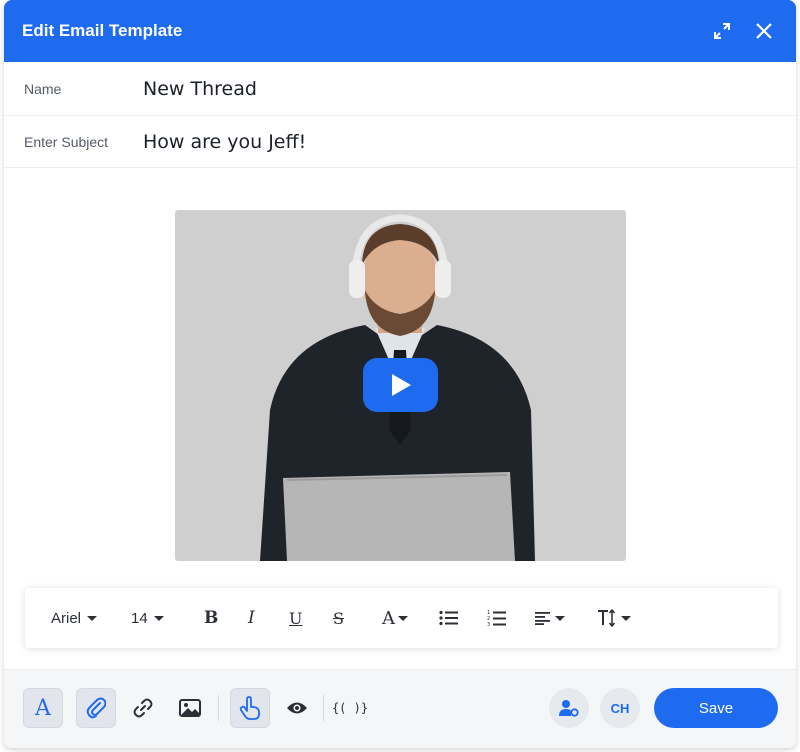 Image resolution: width=800 pixels, height=752 pixels. Describe the element at coordinates (139, 618) in the screenshot. I see `font-size-value: 14` at that location.